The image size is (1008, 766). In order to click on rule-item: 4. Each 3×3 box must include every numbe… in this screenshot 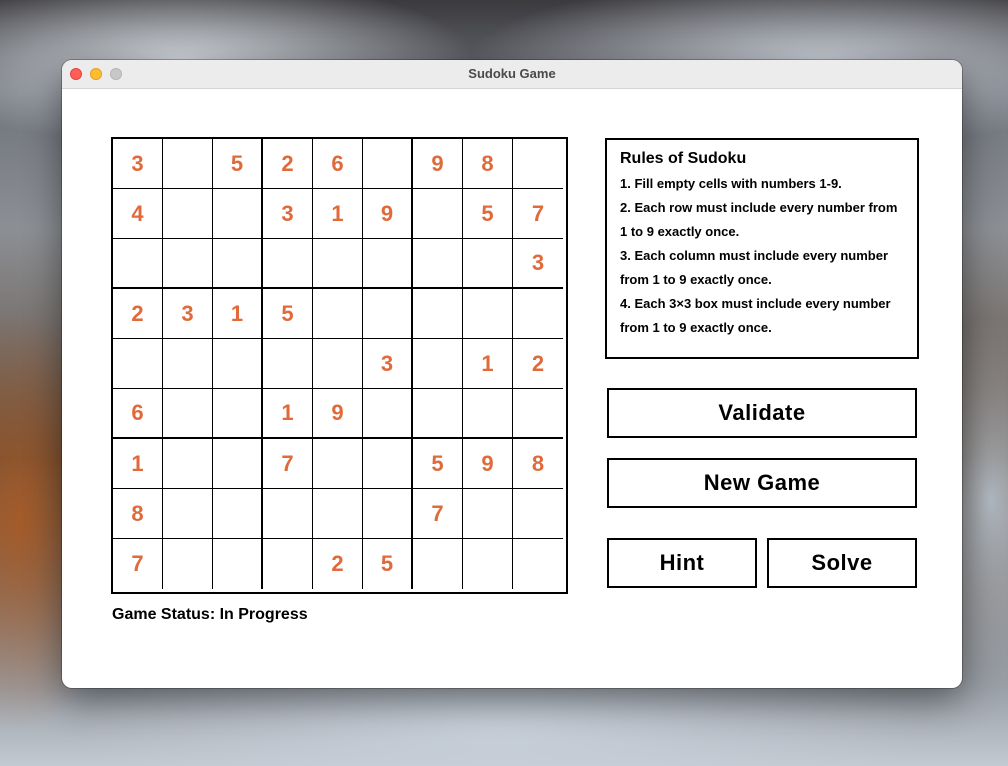, I will do `click(755, 315)`.